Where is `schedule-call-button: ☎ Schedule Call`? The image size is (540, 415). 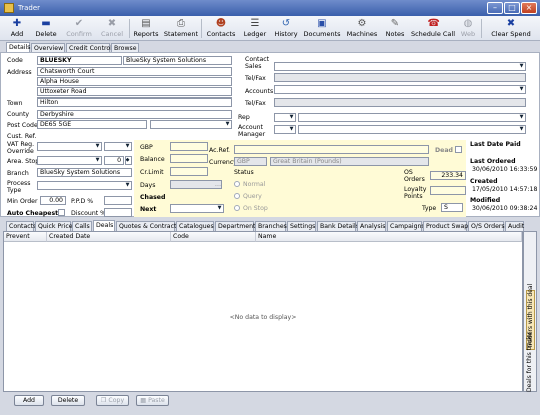 schedule-call-button: ☎ Schedule Call is located at coordinates (433, 28).